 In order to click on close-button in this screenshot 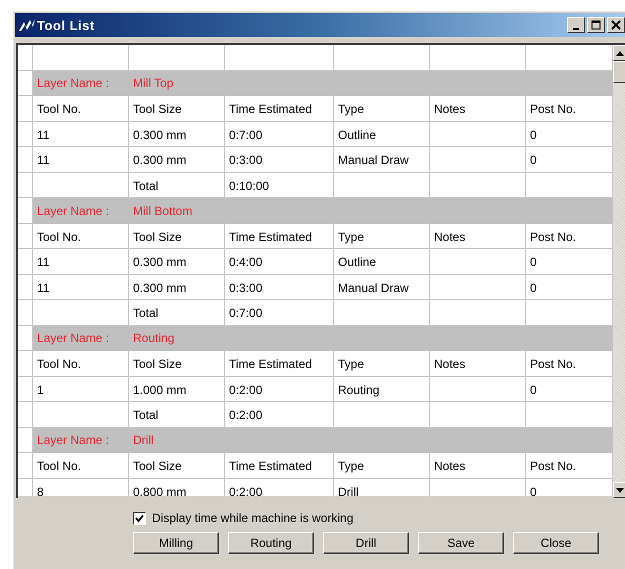, I will do `click(616, 25)`.